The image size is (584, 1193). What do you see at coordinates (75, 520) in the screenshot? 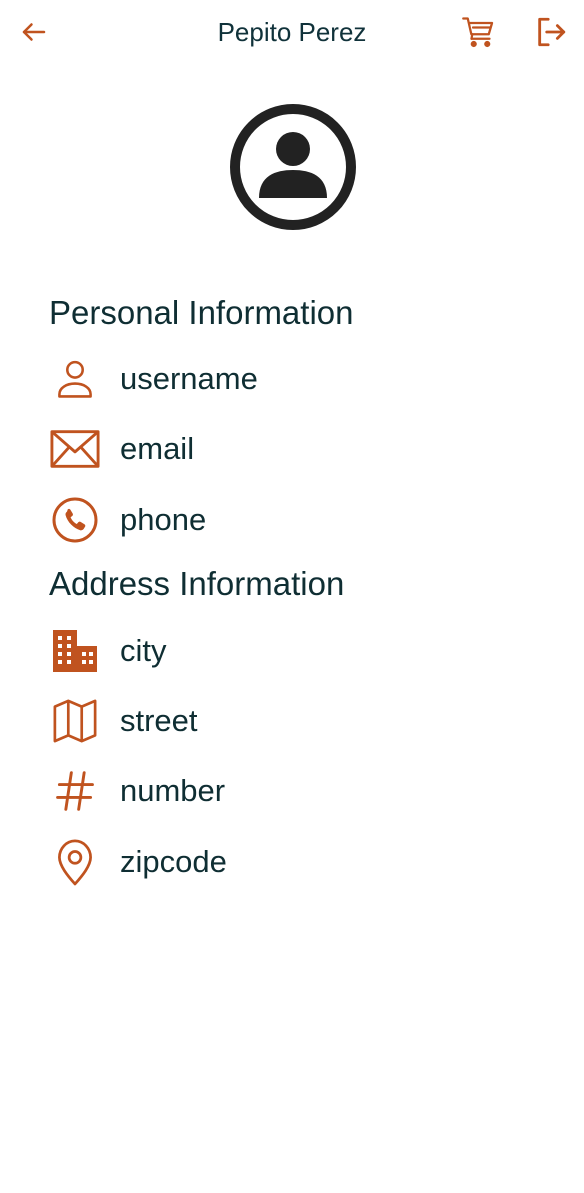
I see `phone-icon` at bounding box center [75, 520].